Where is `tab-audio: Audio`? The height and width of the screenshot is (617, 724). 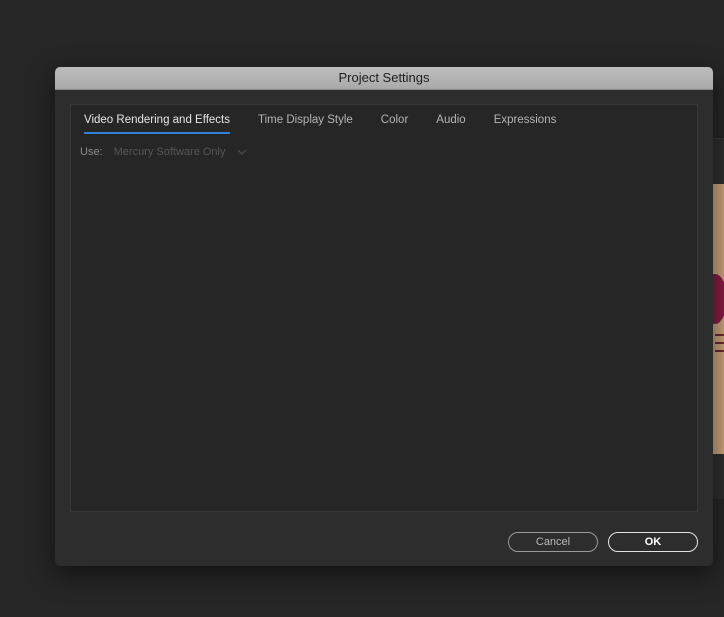
tab-audio: Audio is located at coordinates (450, 123).